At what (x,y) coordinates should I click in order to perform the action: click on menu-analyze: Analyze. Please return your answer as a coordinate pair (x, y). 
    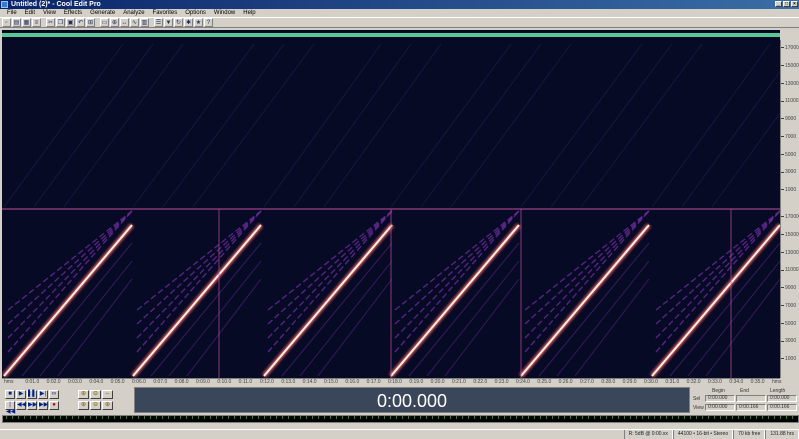
    Looking at the image, I should click on (133, 13).